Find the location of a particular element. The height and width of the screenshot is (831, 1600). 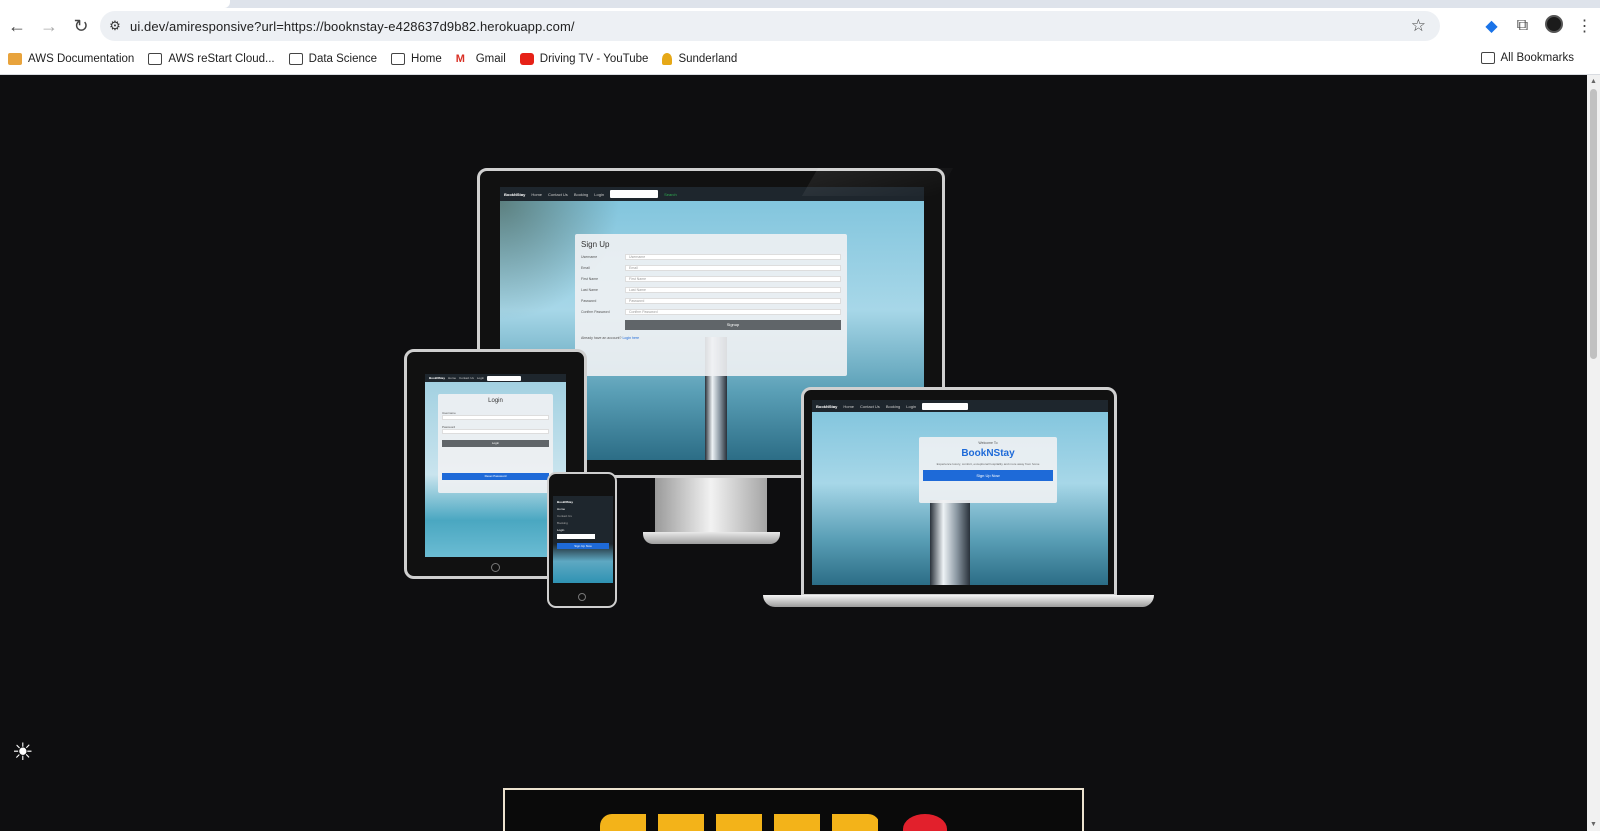

field-input: First Name is located at coordinates (733, 279).